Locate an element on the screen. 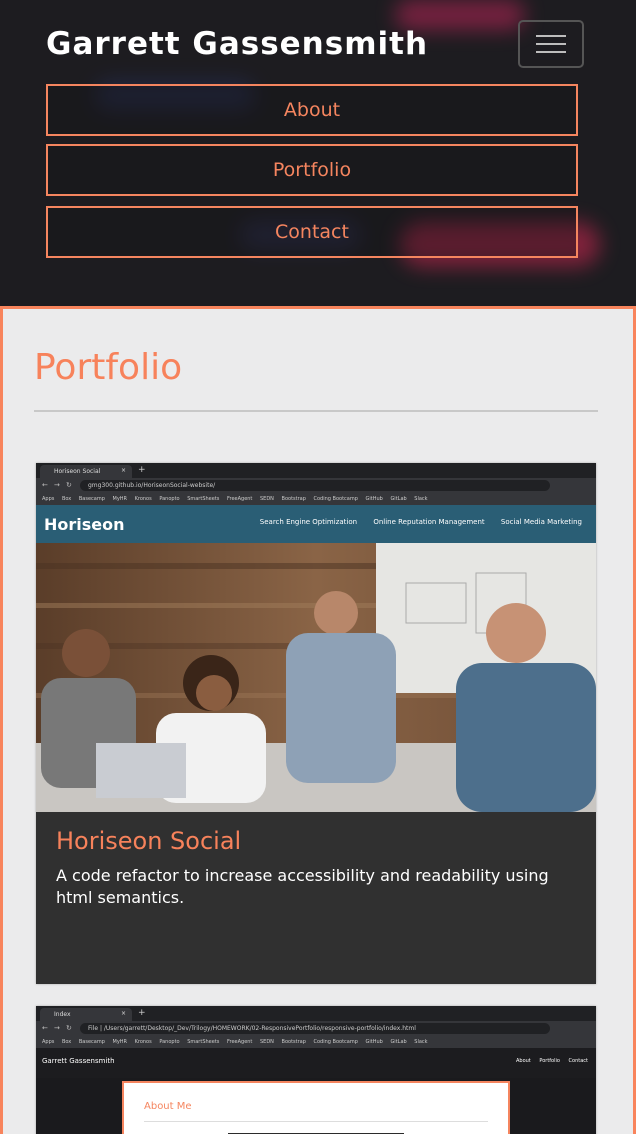 Image resolution: width=636 pixels, height=1134 pixels. section-heading: Portfolio is located at coordinates (108, 367).